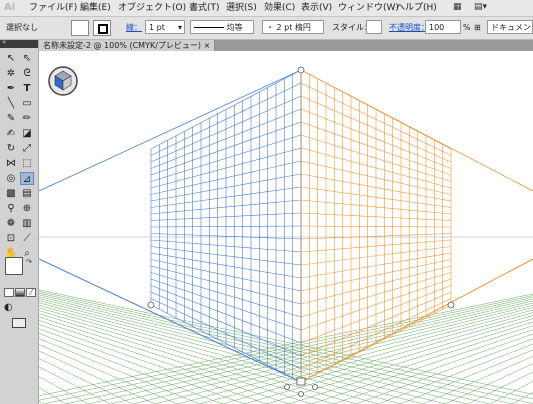 The width and height of the screenshot is (533, 404). Describe the element at coordinates (204, 8) in the screenshot. I see `menu-type: 書式(T)` at that location.